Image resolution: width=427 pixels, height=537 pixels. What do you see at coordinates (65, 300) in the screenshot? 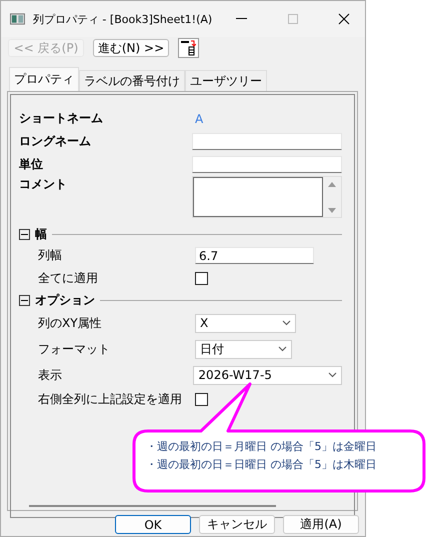
I see `section-title: オプション` at bounding box center [65, 300].